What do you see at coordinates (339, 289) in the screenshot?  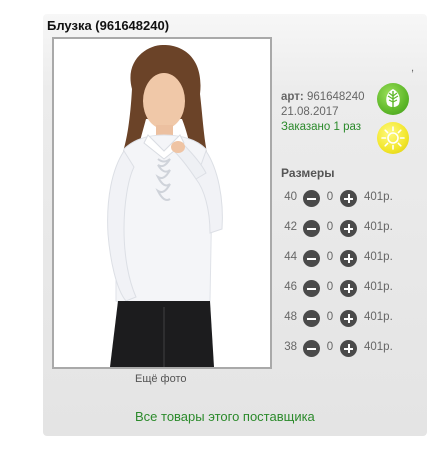 I see `size-row-46: 46 0 401р.` at bounding box center [339, 289].